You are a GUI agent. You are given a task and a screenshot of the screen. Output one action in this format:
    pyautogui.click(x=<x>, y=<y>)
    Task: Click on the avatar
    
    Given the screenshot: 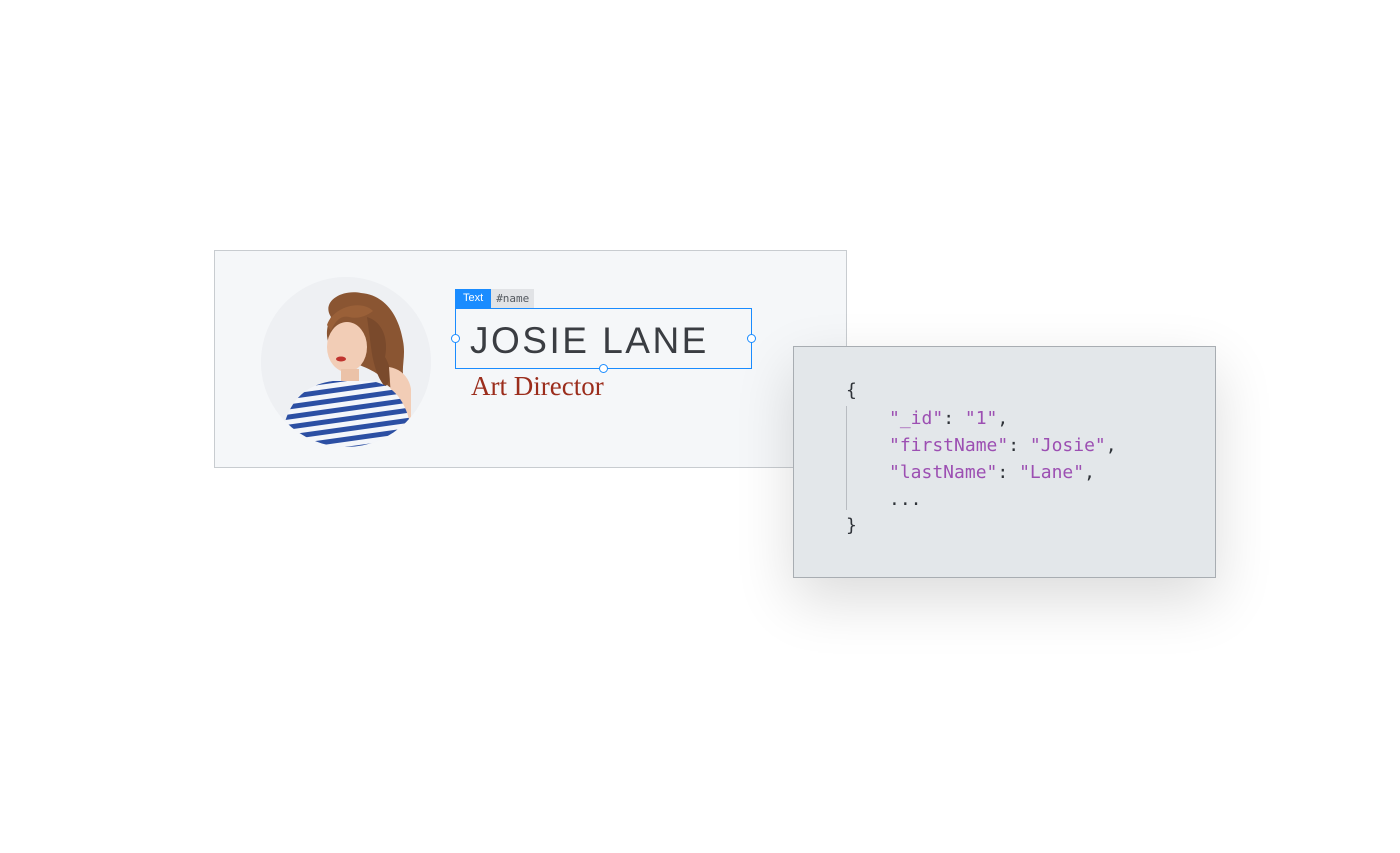 What is the action you would take?
    pyautogui.click(x=346, y=362)
    